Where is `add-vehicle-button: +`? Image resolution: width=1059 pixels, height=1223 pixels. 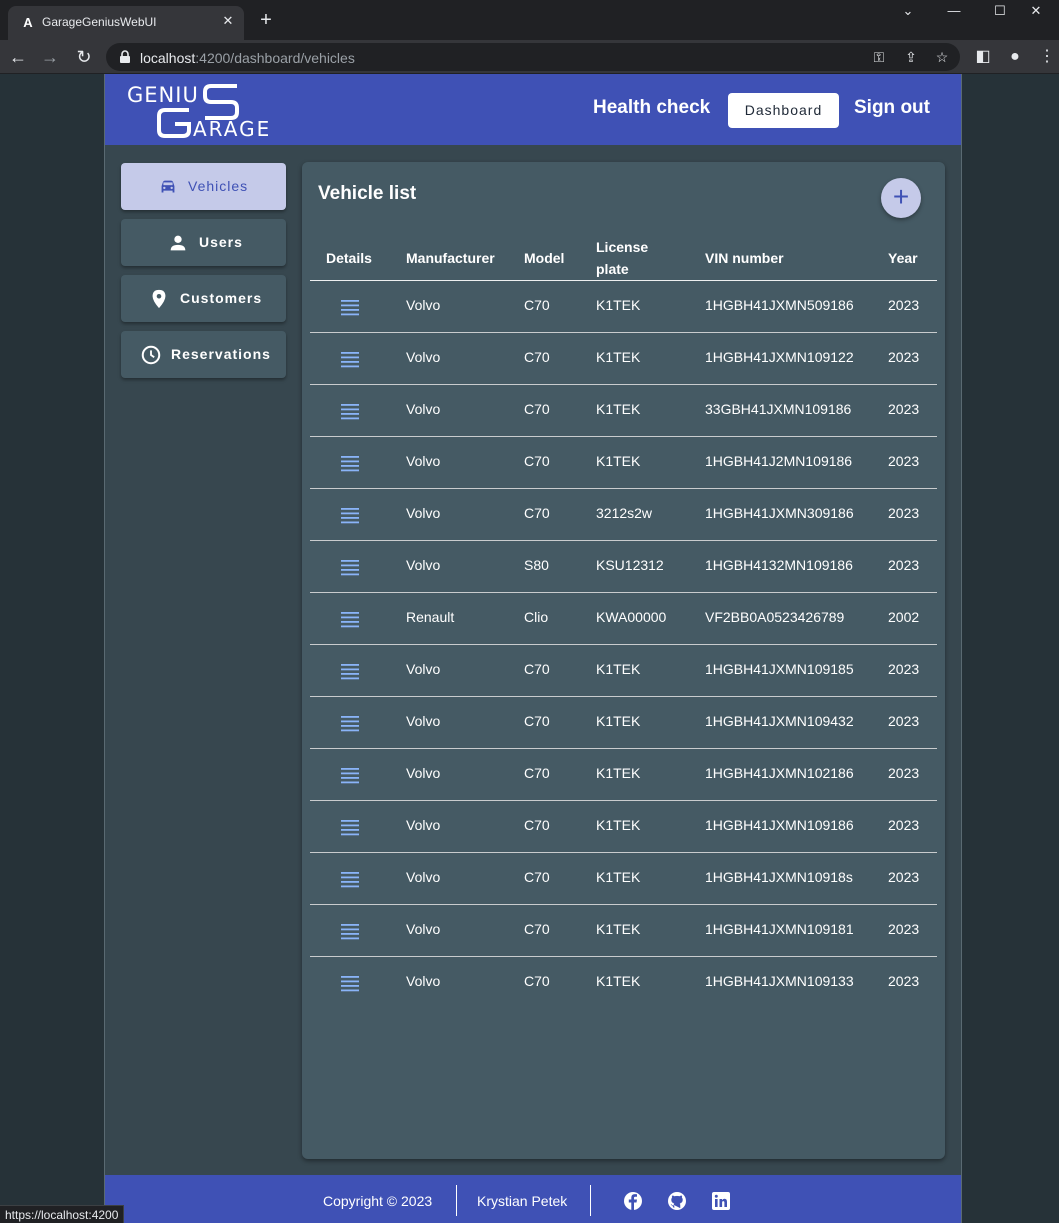
add-vehicle-button: + is located at coordinates (901, 198).